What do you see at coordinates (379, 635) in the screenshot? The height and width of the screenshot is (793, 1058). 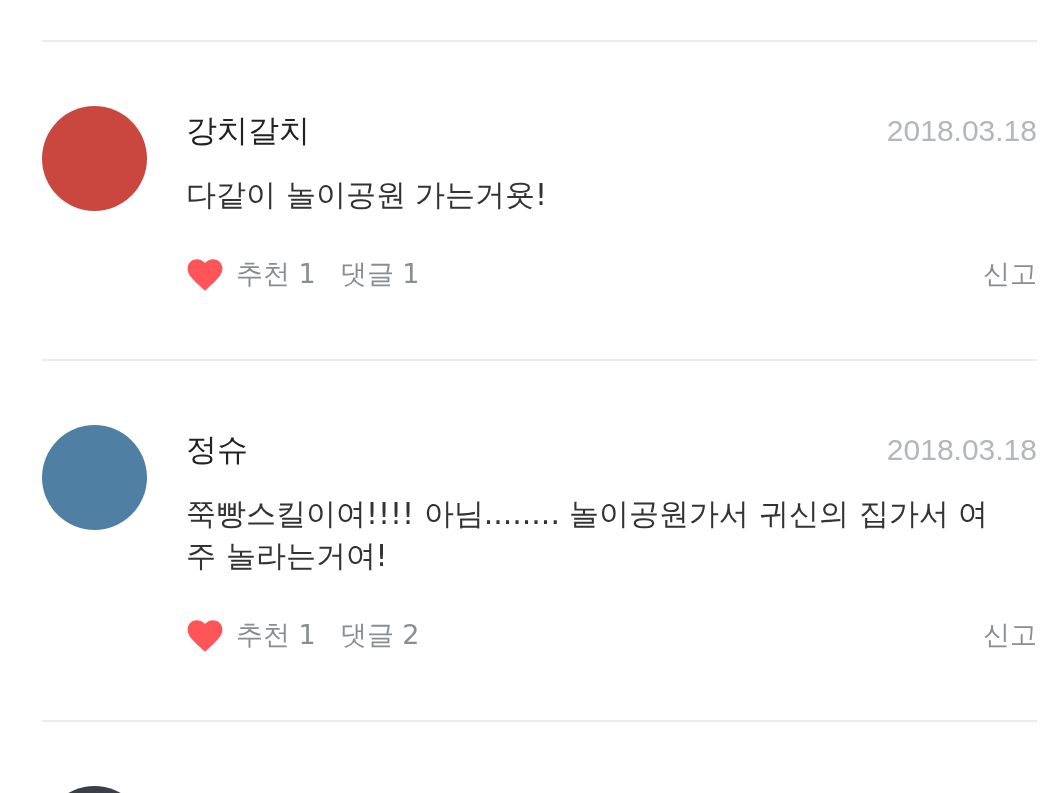 I see `reply-count: 댓글 2` at bounding box center [379, 635].